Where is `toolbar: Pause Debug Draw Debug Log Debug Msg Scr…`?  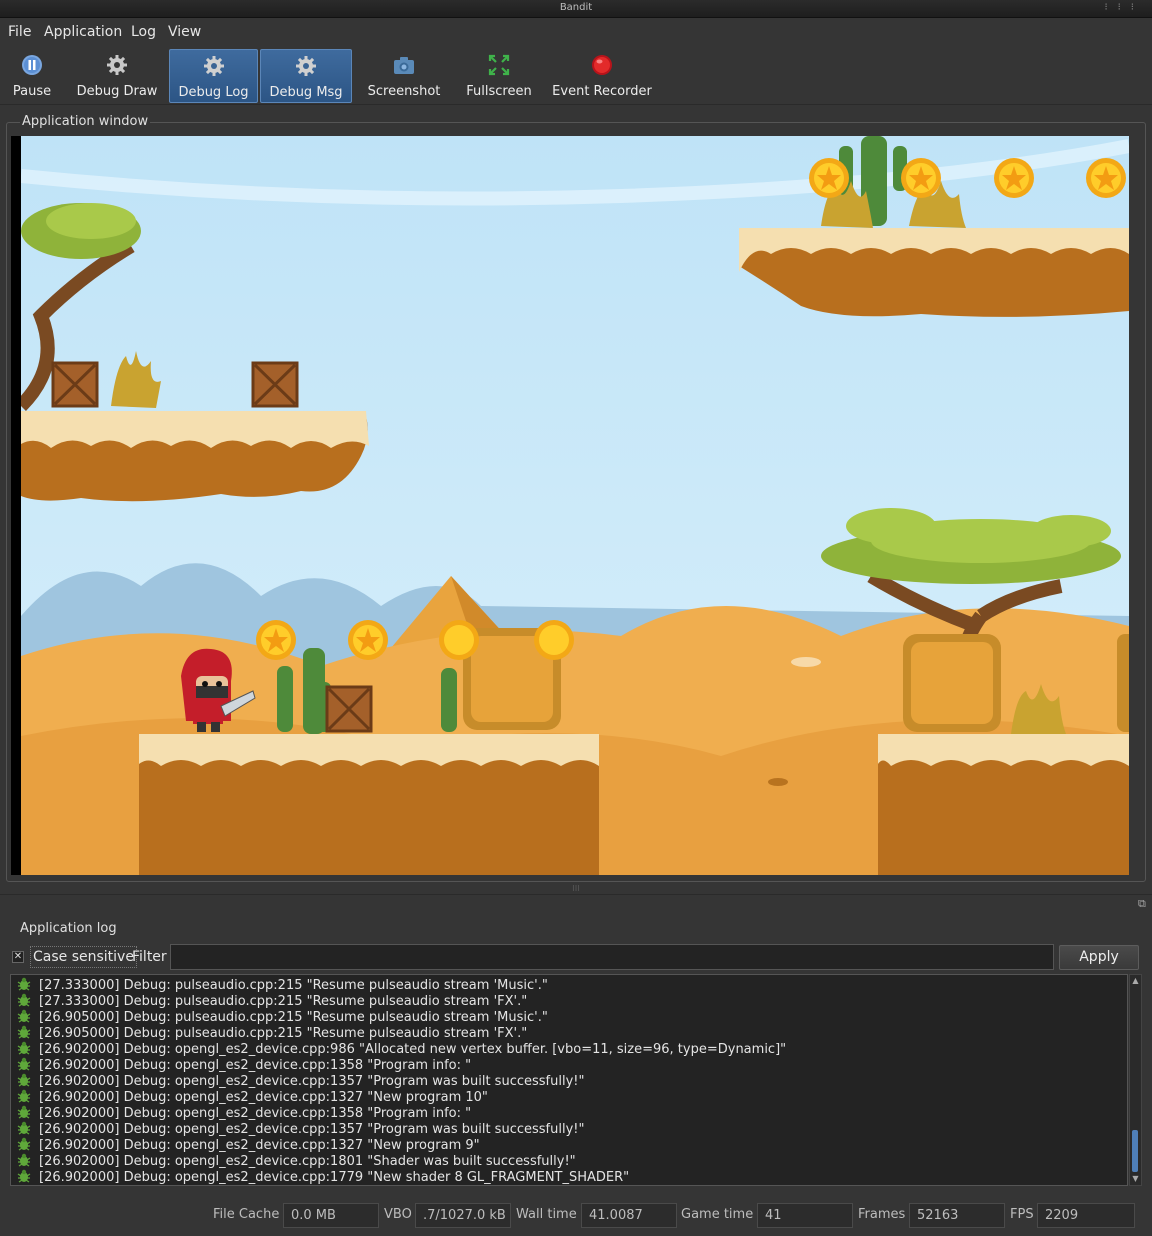
toolbar: Pause Debug Draw Debug Log Debug Msg Scr… is located at coordinates (576, 76).